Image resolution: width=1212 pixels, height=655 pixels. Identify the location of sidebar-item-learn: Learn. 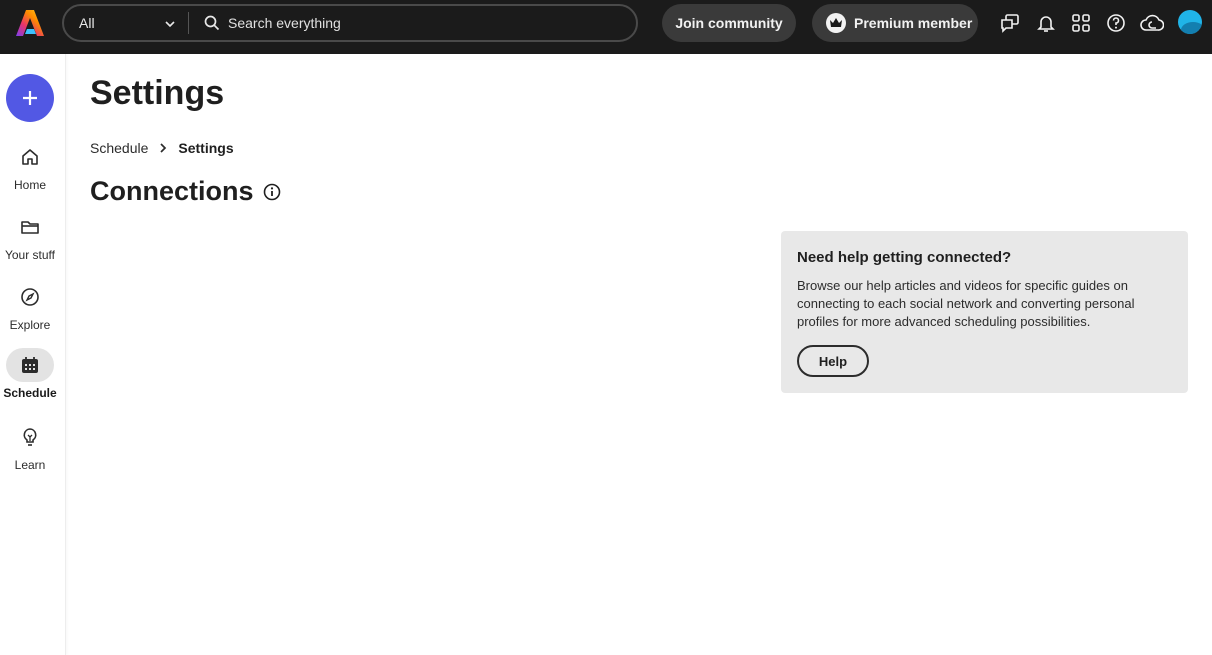
(30, 450).